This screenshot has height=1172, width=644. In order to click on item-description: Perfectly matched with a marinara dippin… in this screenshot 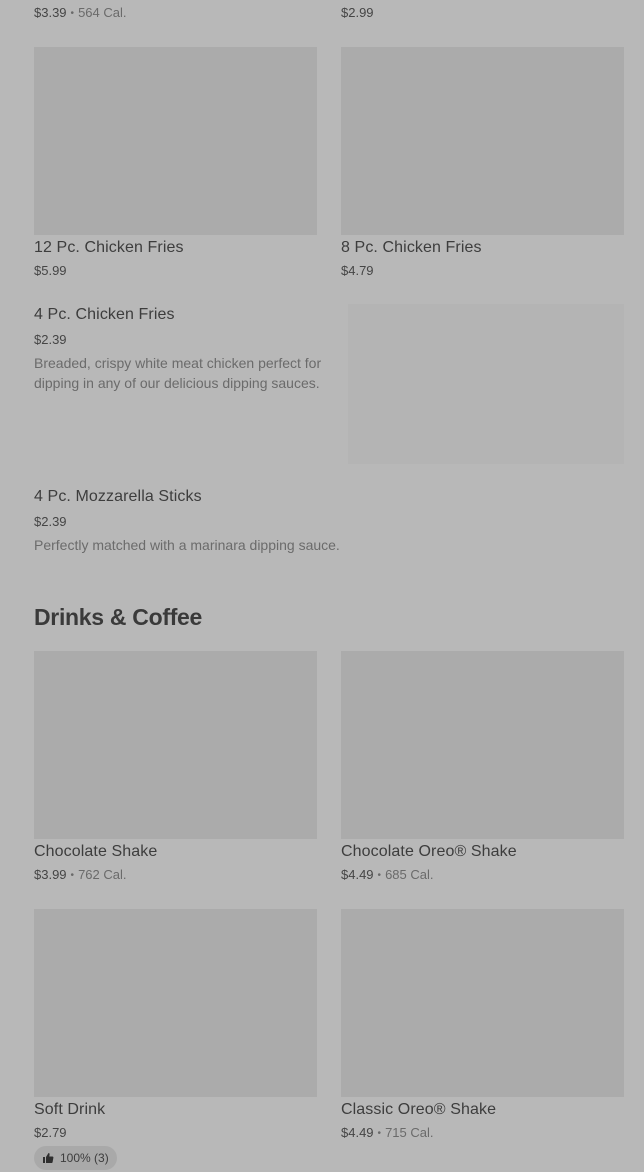, I will do `click(187, 545)`.